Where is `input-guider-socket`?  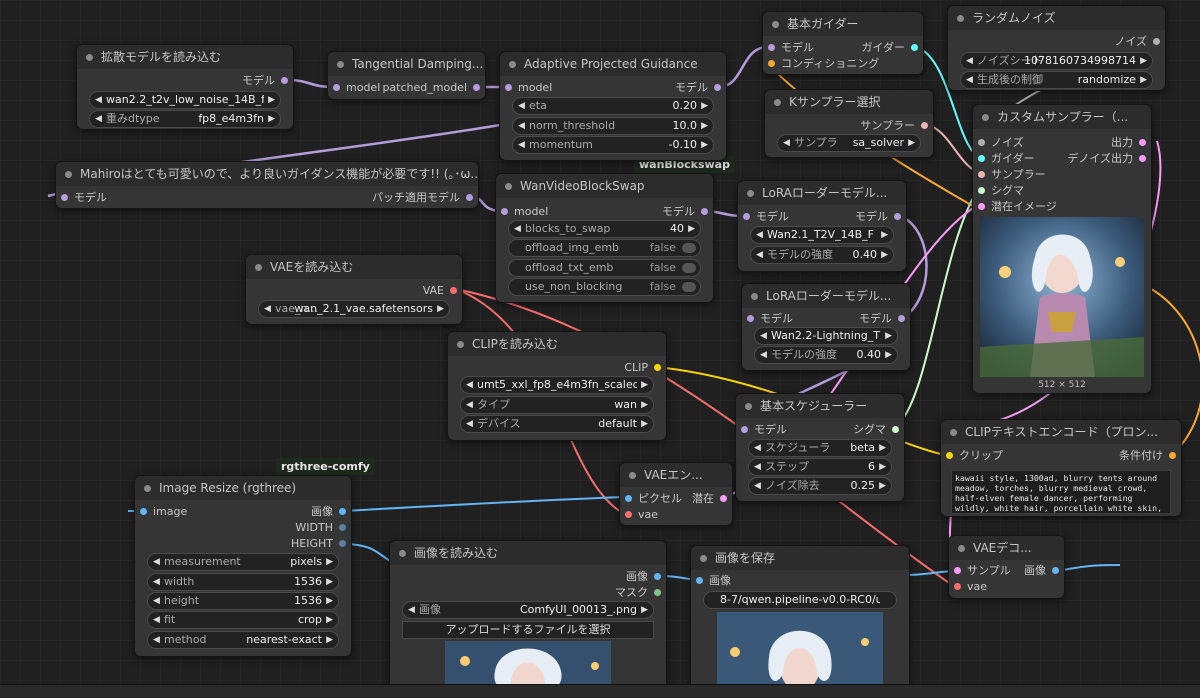
input-guider-socket is located at coordinates (981, 158).